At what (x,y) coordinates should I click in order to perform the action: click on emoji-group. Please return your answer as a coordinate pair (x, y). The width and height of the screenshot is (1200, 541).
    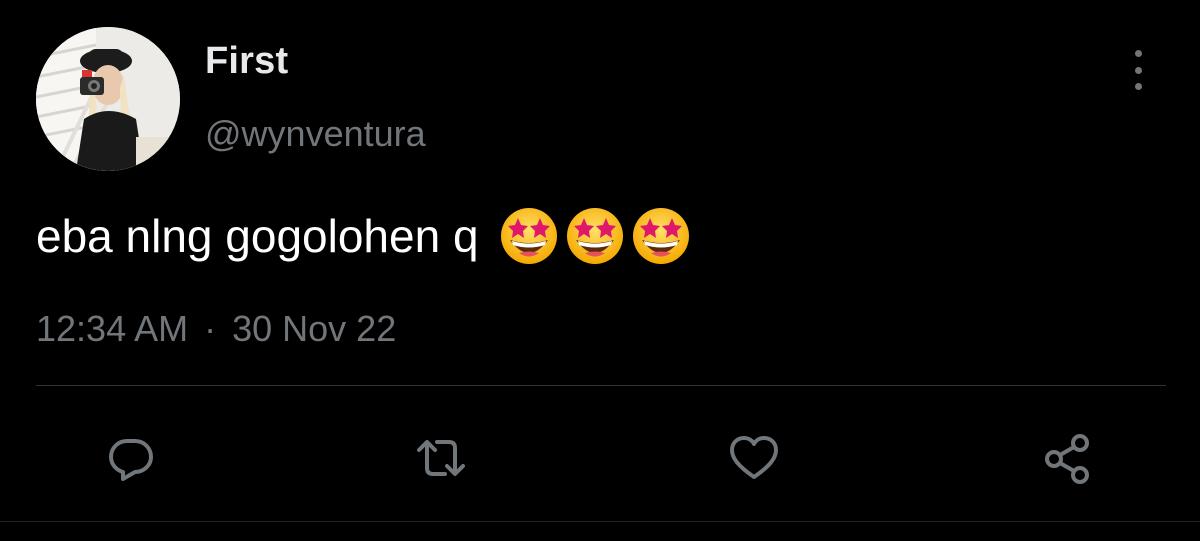
    Looking at the image, I should click on (595, 236).